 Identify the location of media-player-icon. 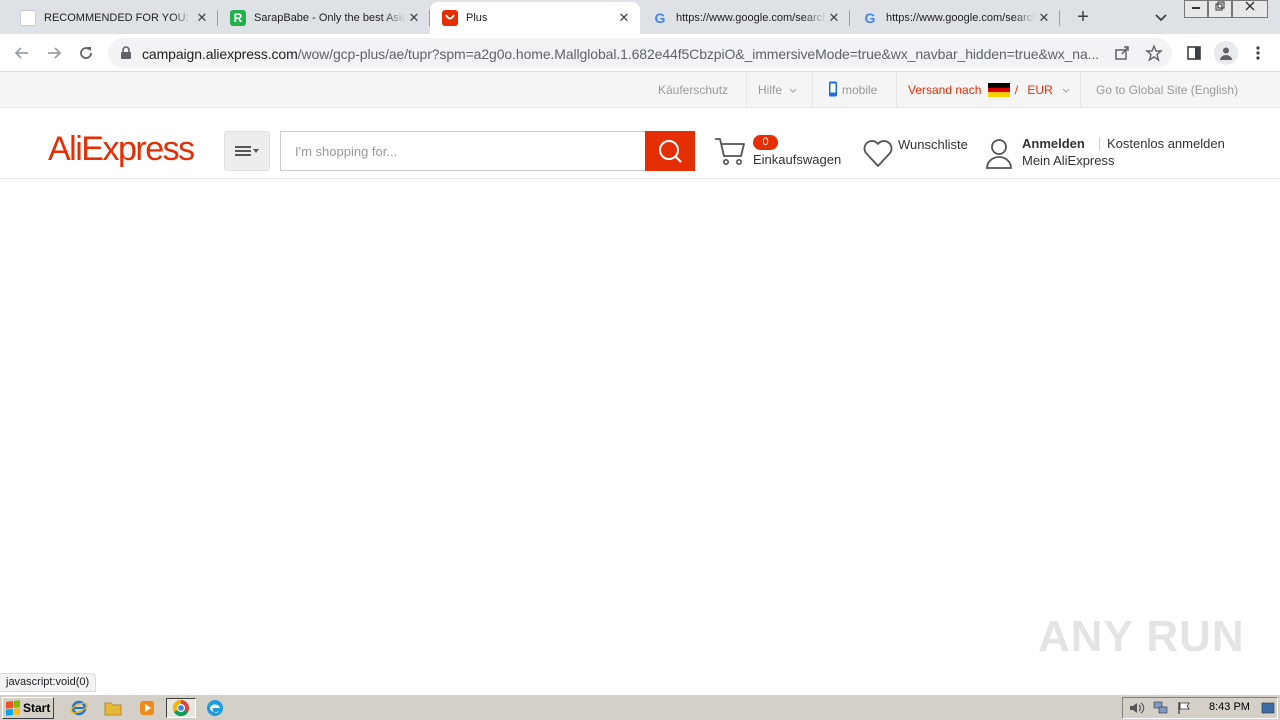
(147, 708).